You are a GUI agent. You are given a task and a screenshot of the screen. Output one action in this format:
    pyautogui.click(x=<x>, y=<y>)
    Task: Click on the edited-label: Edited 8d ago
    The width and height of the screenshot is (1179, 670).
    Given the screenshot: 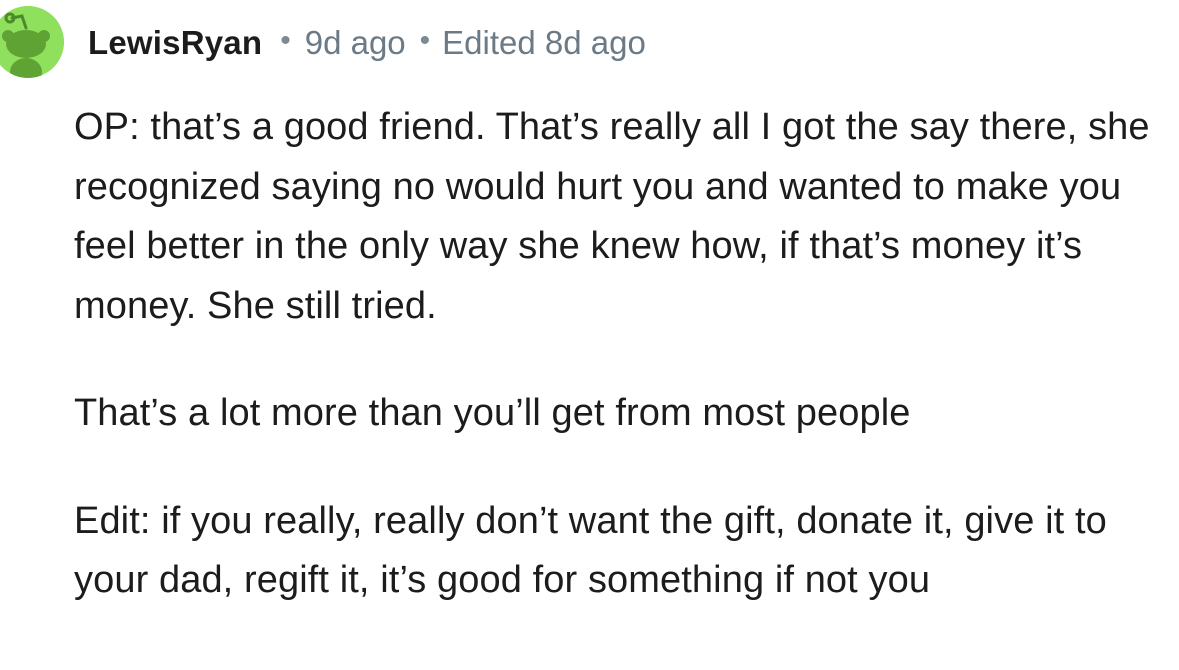 What is the action you would take?
    pyautogui.click(x=544, y=42)
    